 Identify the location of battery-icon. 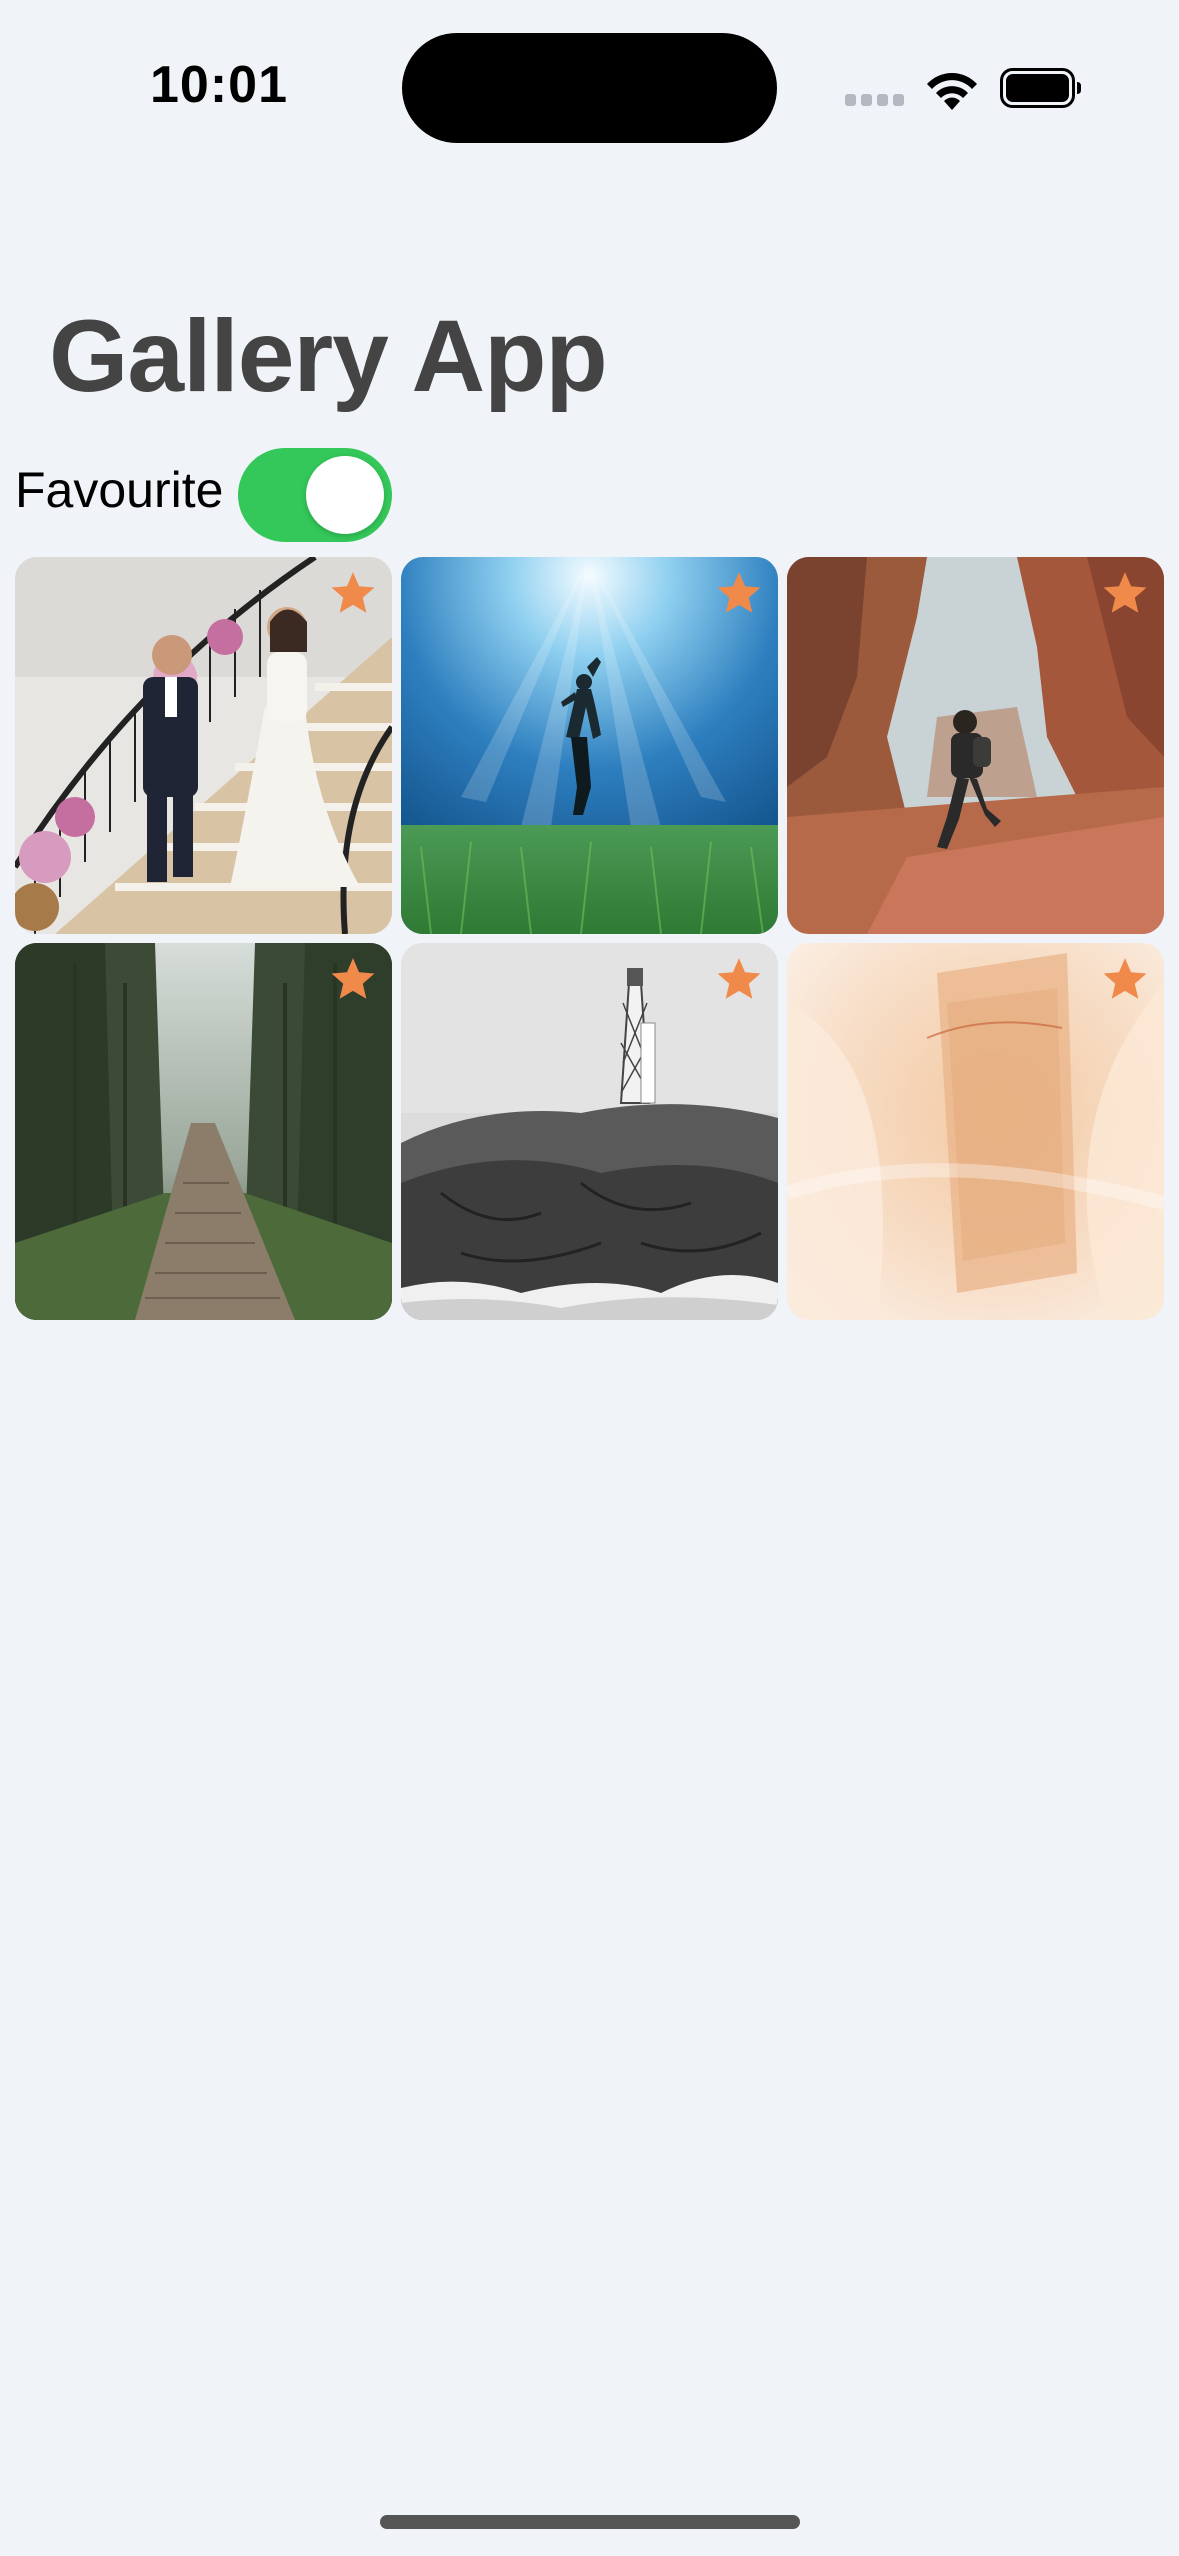
(1040, 88).